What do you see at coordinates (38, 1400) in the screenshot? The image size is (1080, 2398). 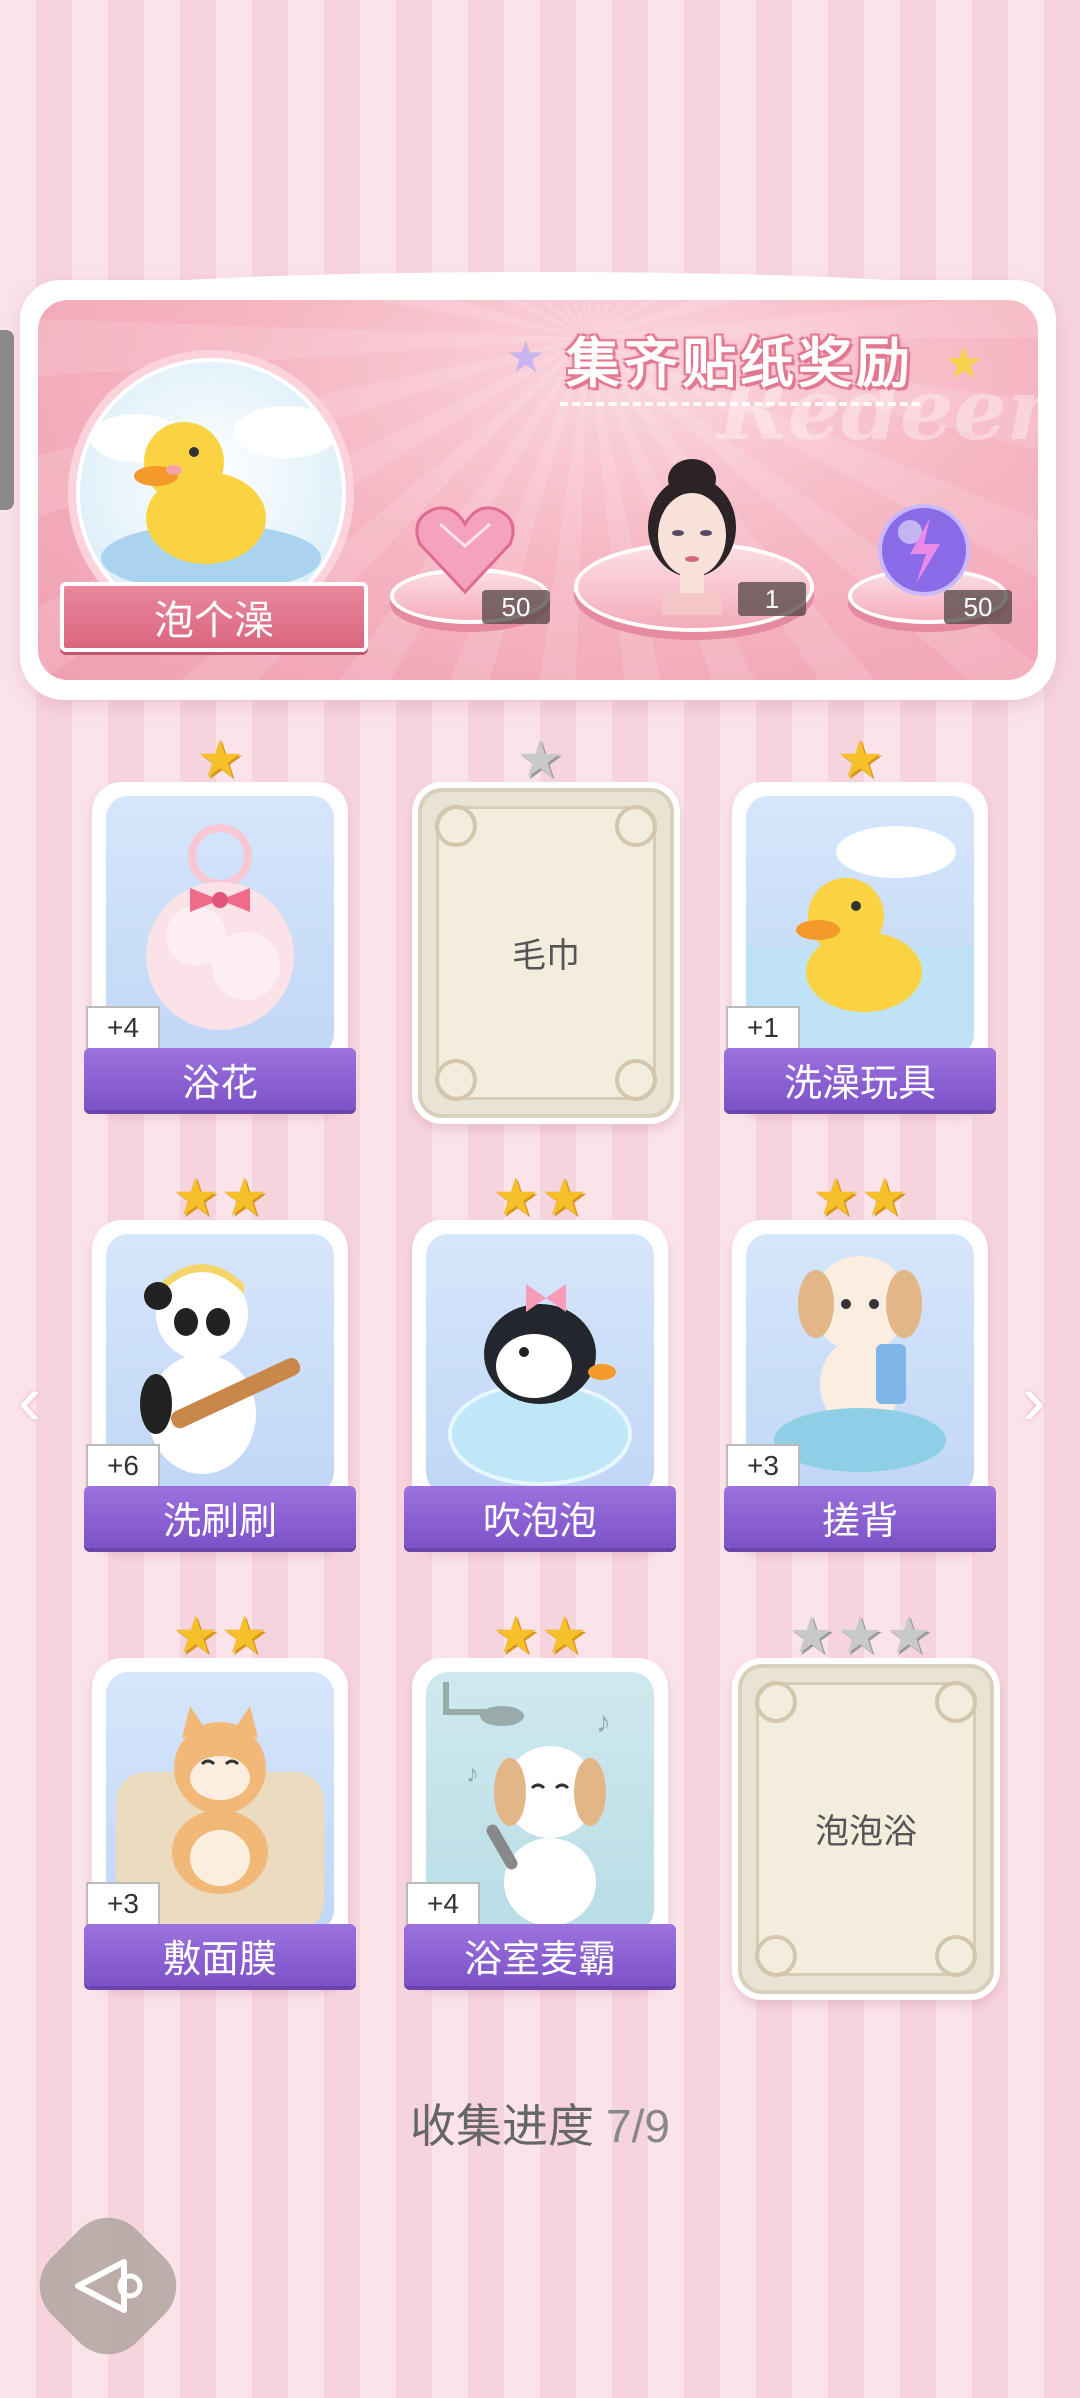 I see `prev-page-icon: ‹` at bounding box center [38, 1400].